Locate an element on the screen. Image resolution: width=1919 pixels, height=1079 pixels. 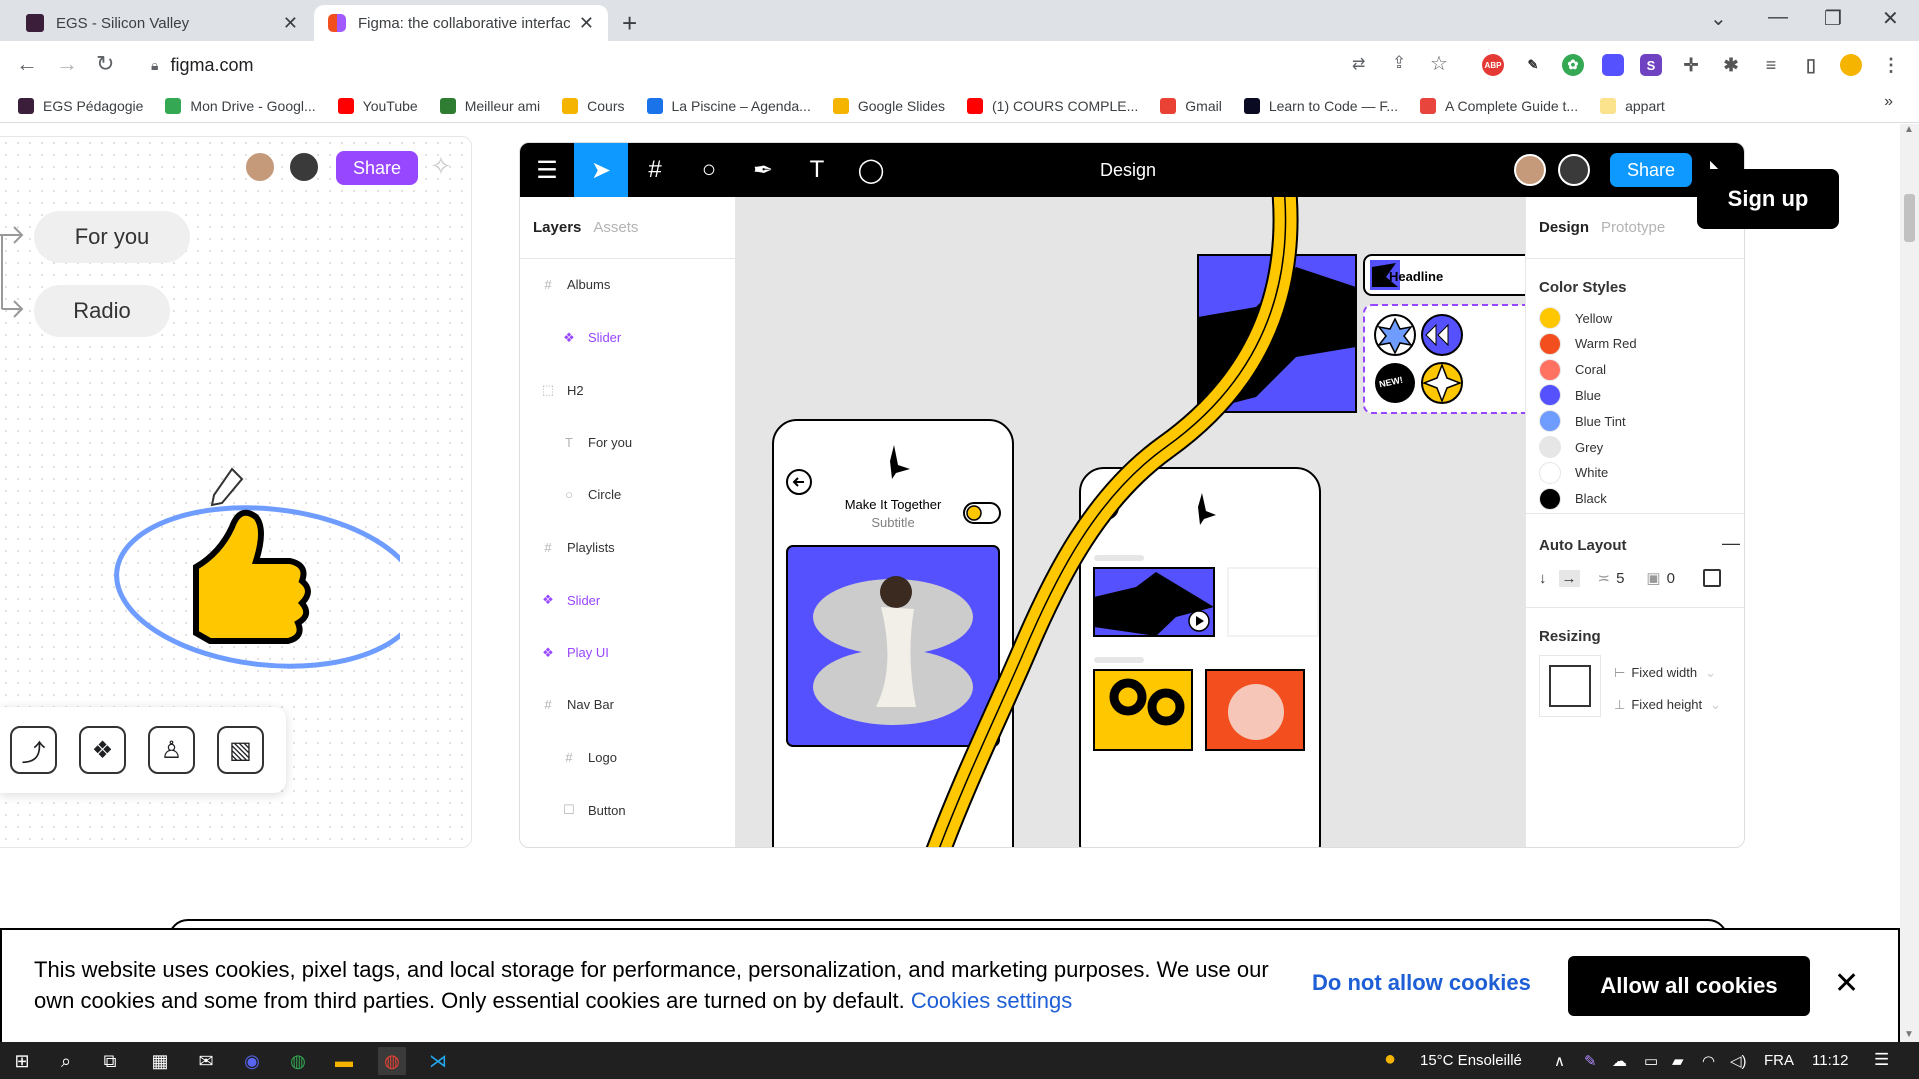
tab-assets: Assets is located at coordinates (615, 227).